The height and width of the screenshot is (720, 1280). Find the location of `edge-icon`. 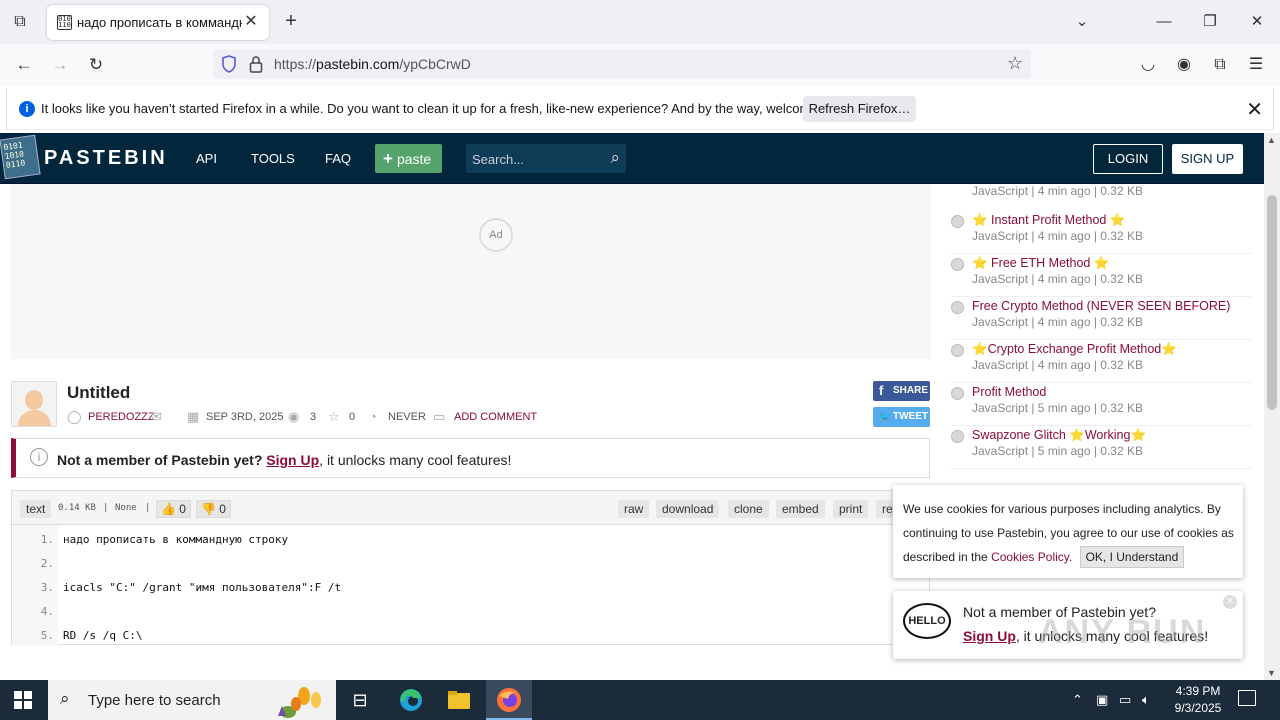

edge-icon is located at coordinates (411, 700).